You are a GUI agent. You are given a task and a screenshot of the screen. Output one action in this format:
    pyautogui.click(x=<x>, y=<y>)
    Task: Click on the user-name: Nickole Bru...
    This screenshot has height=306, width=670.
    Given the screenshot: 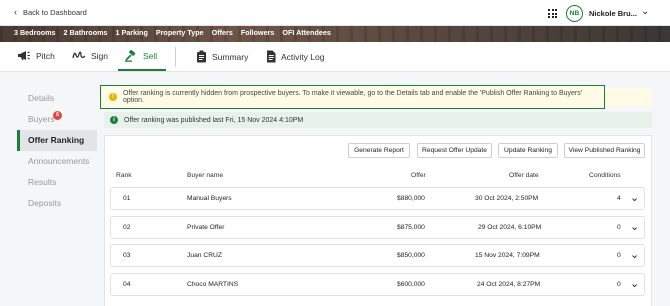 What is the action you would take?
    pyautogui.click(x=613, y=13)
    